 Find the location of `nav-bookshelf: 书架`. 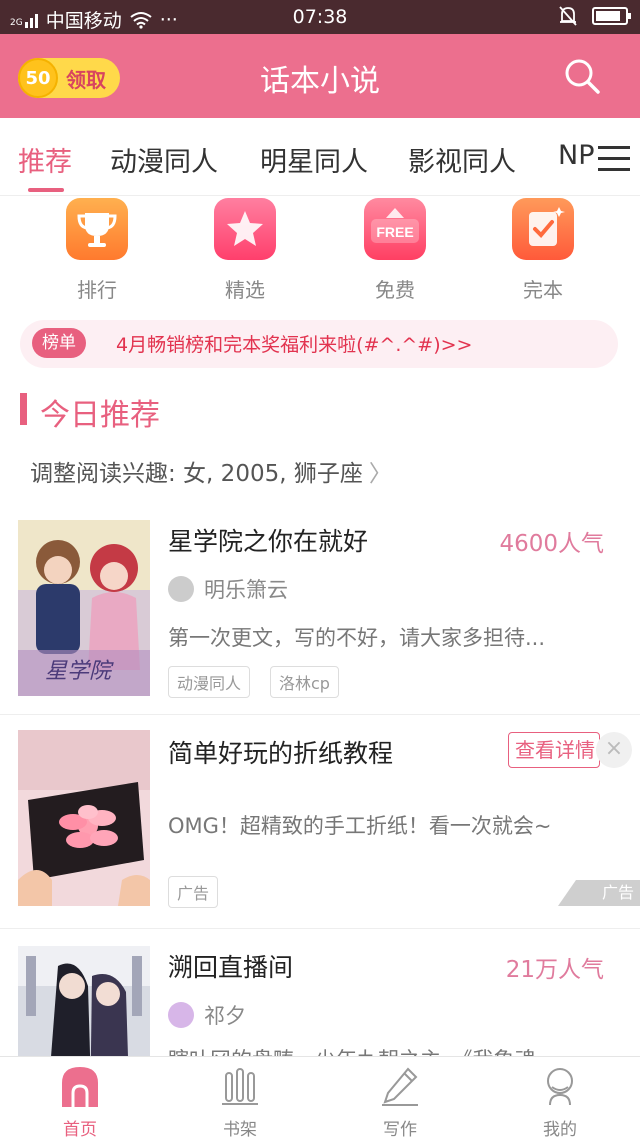

nav-bookshelf: 书架 is located at coordinates (240, 1101).